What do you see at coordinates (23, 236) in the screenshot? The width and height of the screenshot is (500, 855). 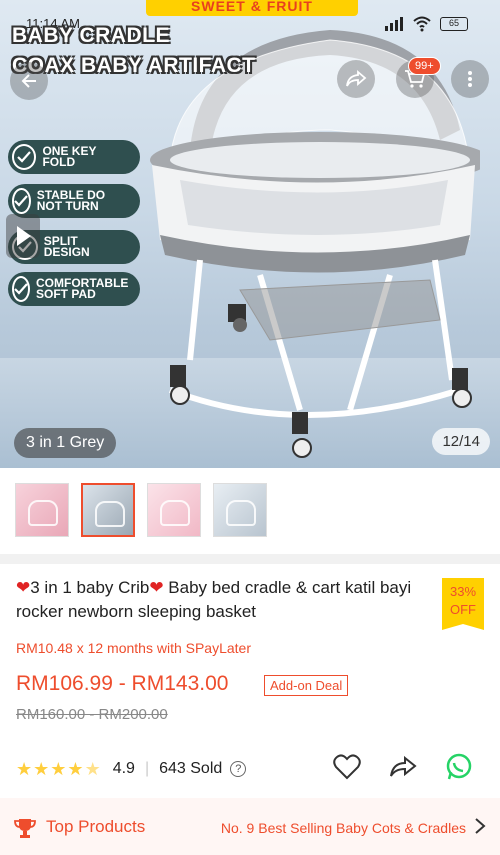 I see `play-video-icon` at bounding box center [23, 236].